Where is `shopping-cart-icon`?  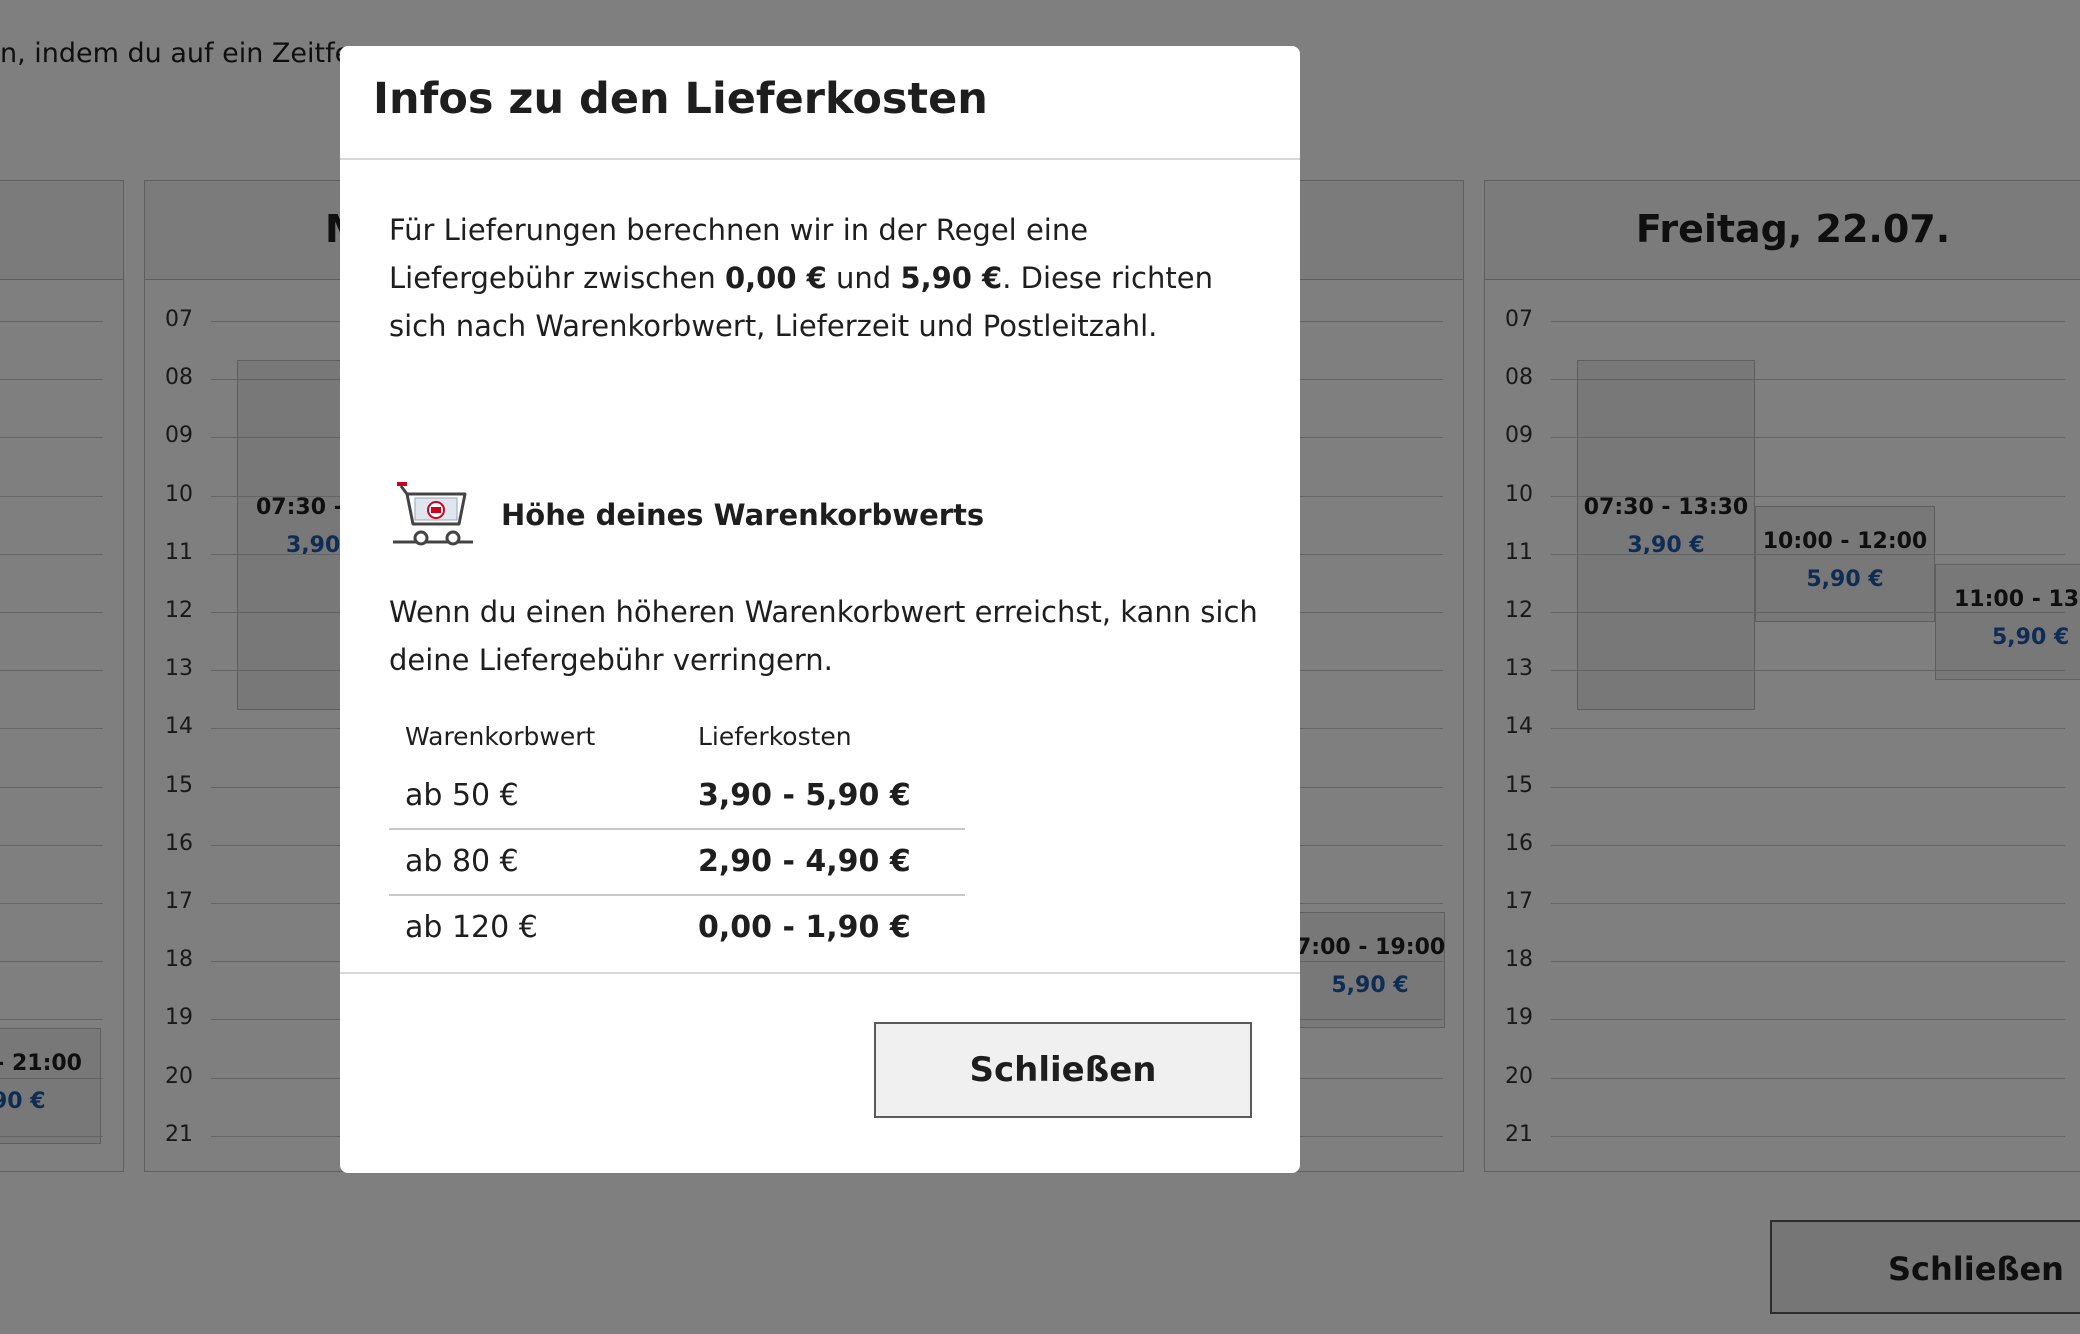 shopping-cart-icon is located at coordinates (433, 514).